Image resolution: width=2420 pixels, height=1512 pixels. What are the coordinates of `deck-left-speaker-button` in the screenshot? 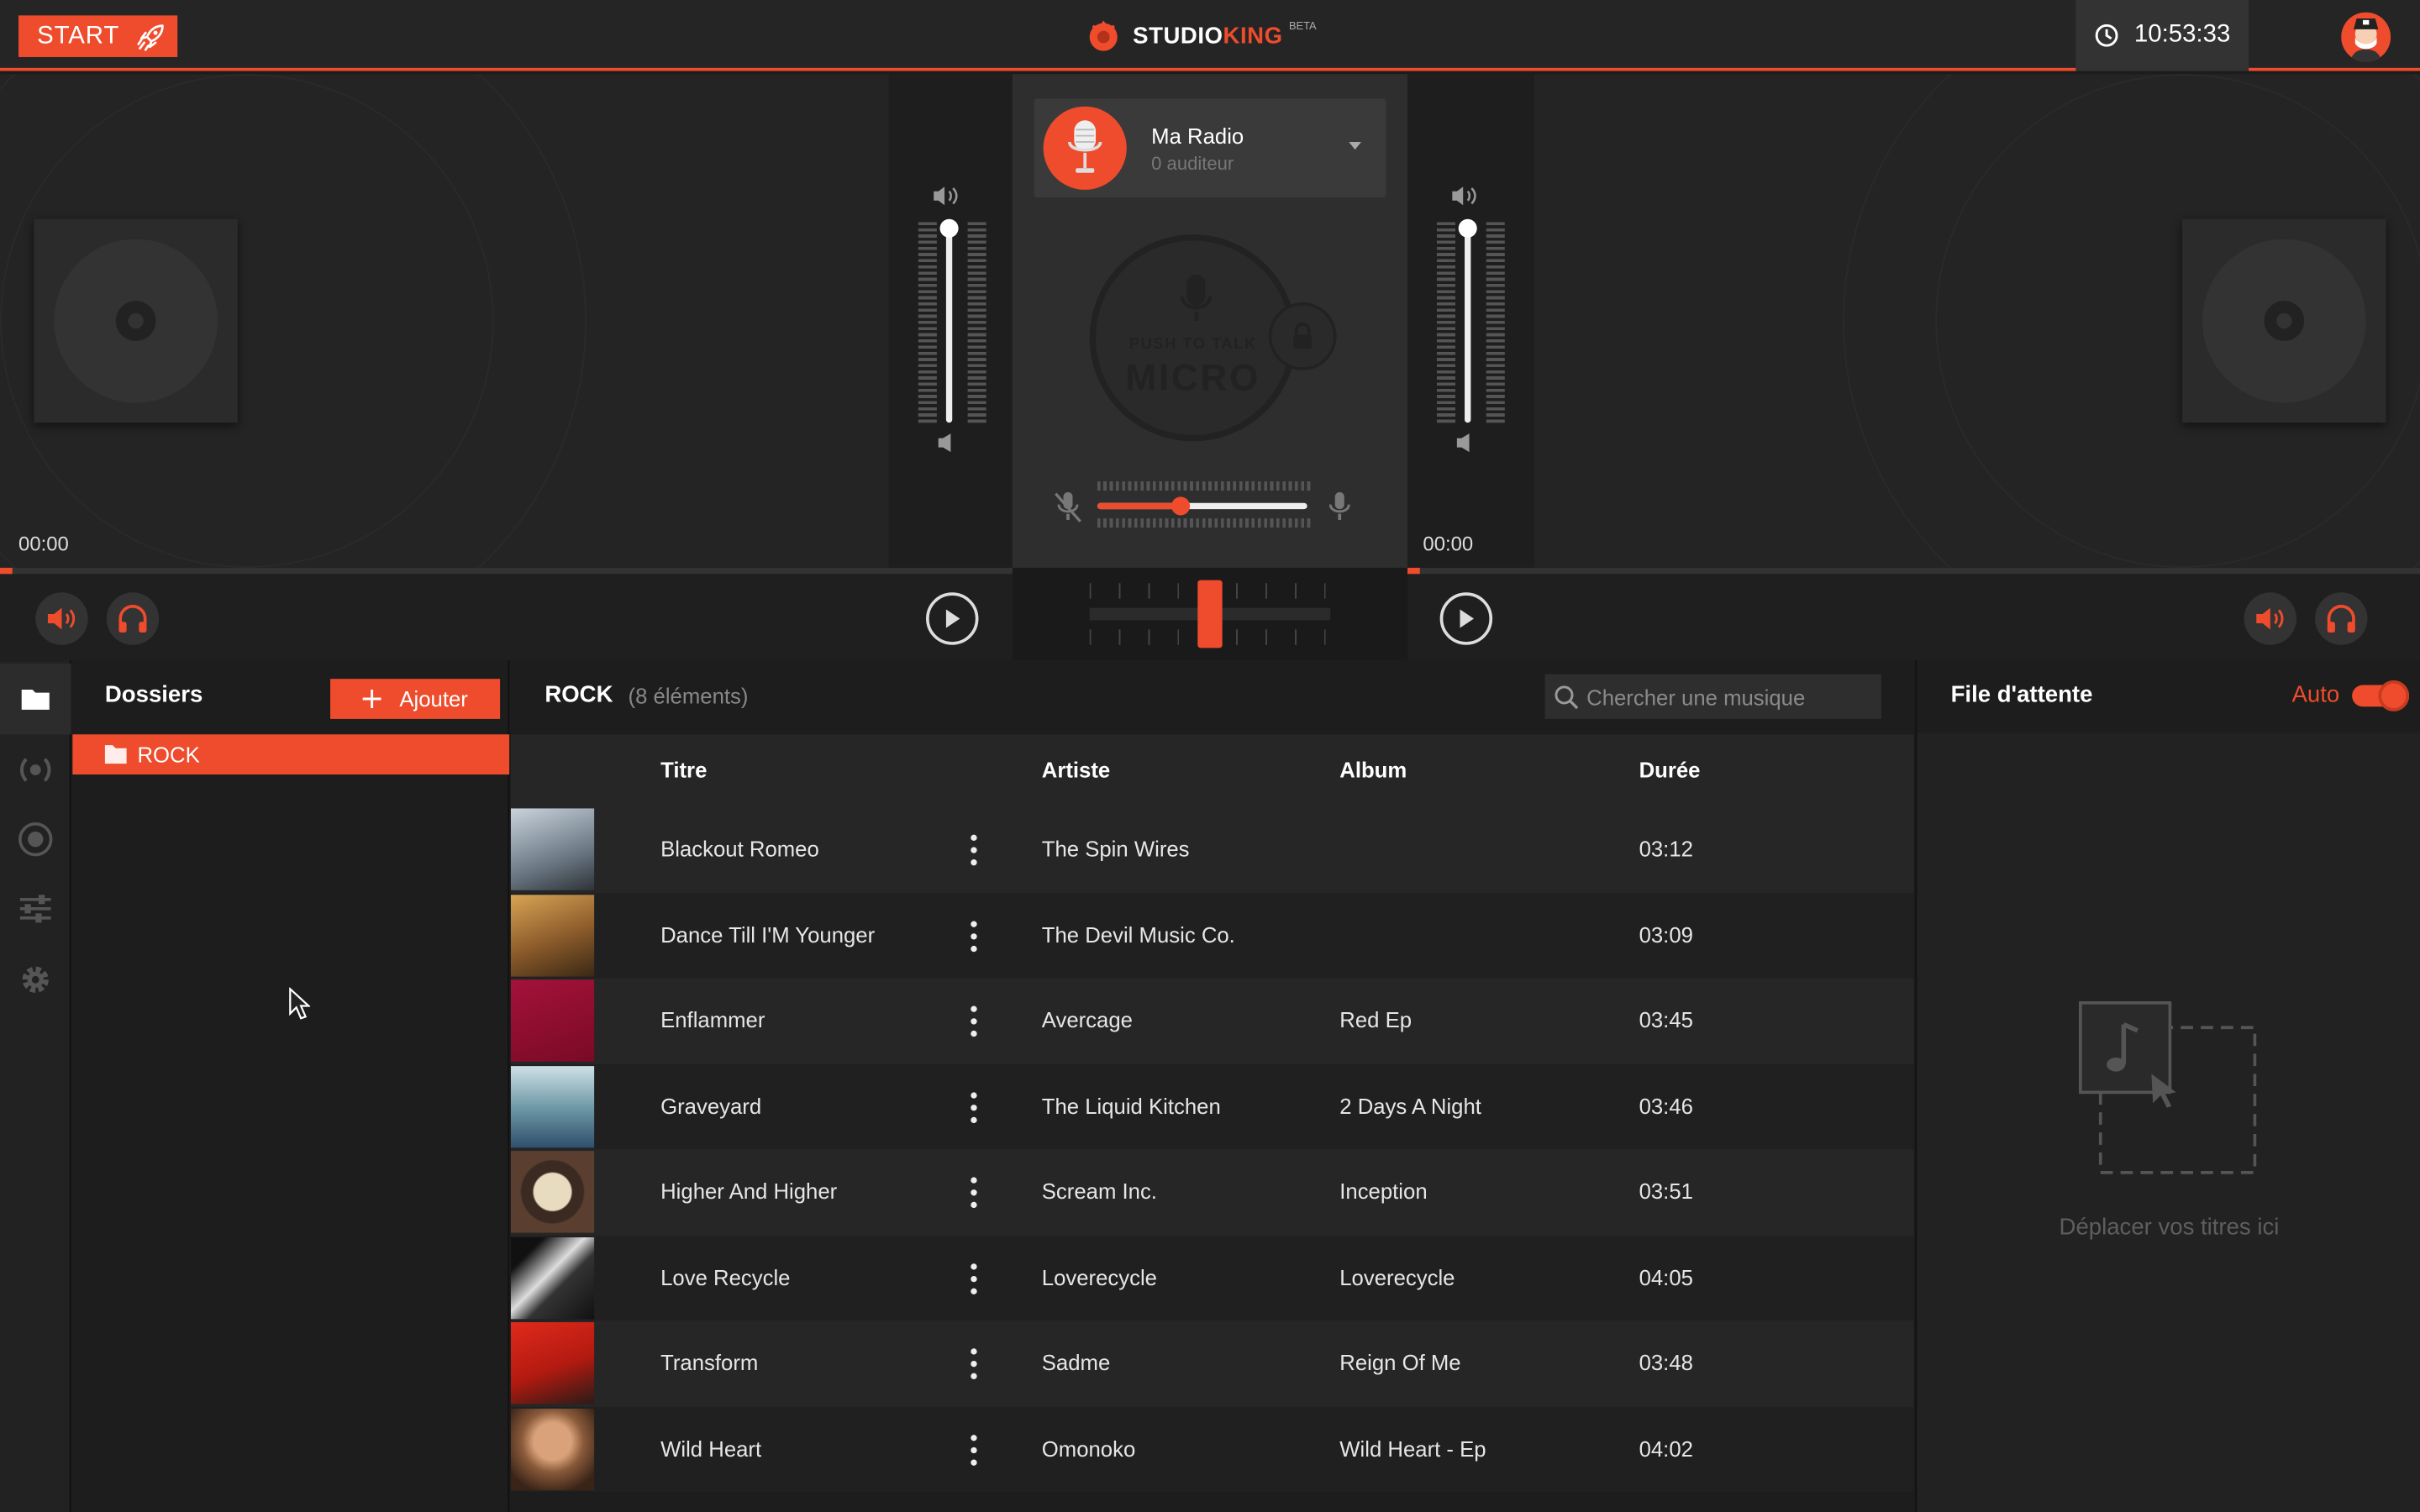 It's located at (62, 618).